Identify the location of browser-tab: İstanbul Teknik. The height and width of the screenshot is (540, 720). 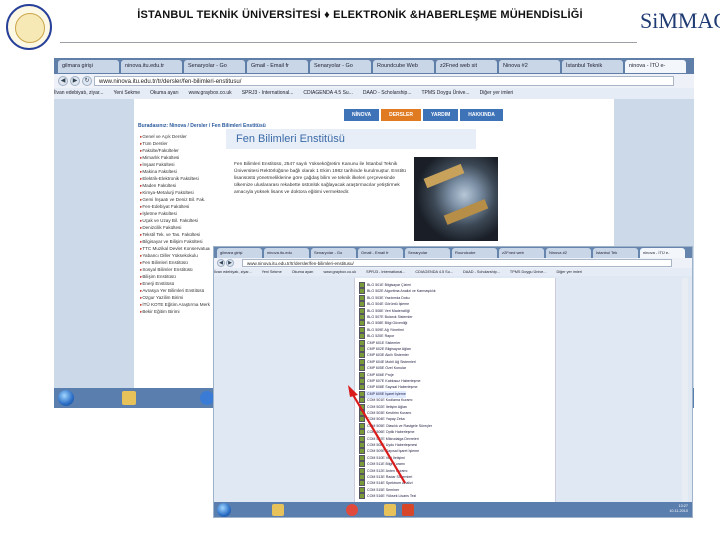
(592, 66).